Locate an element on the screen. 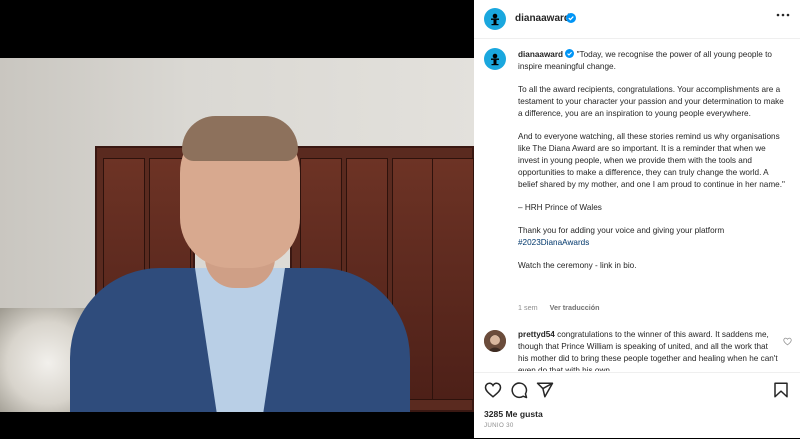  account-avatar is located at coordinates (495, 19).